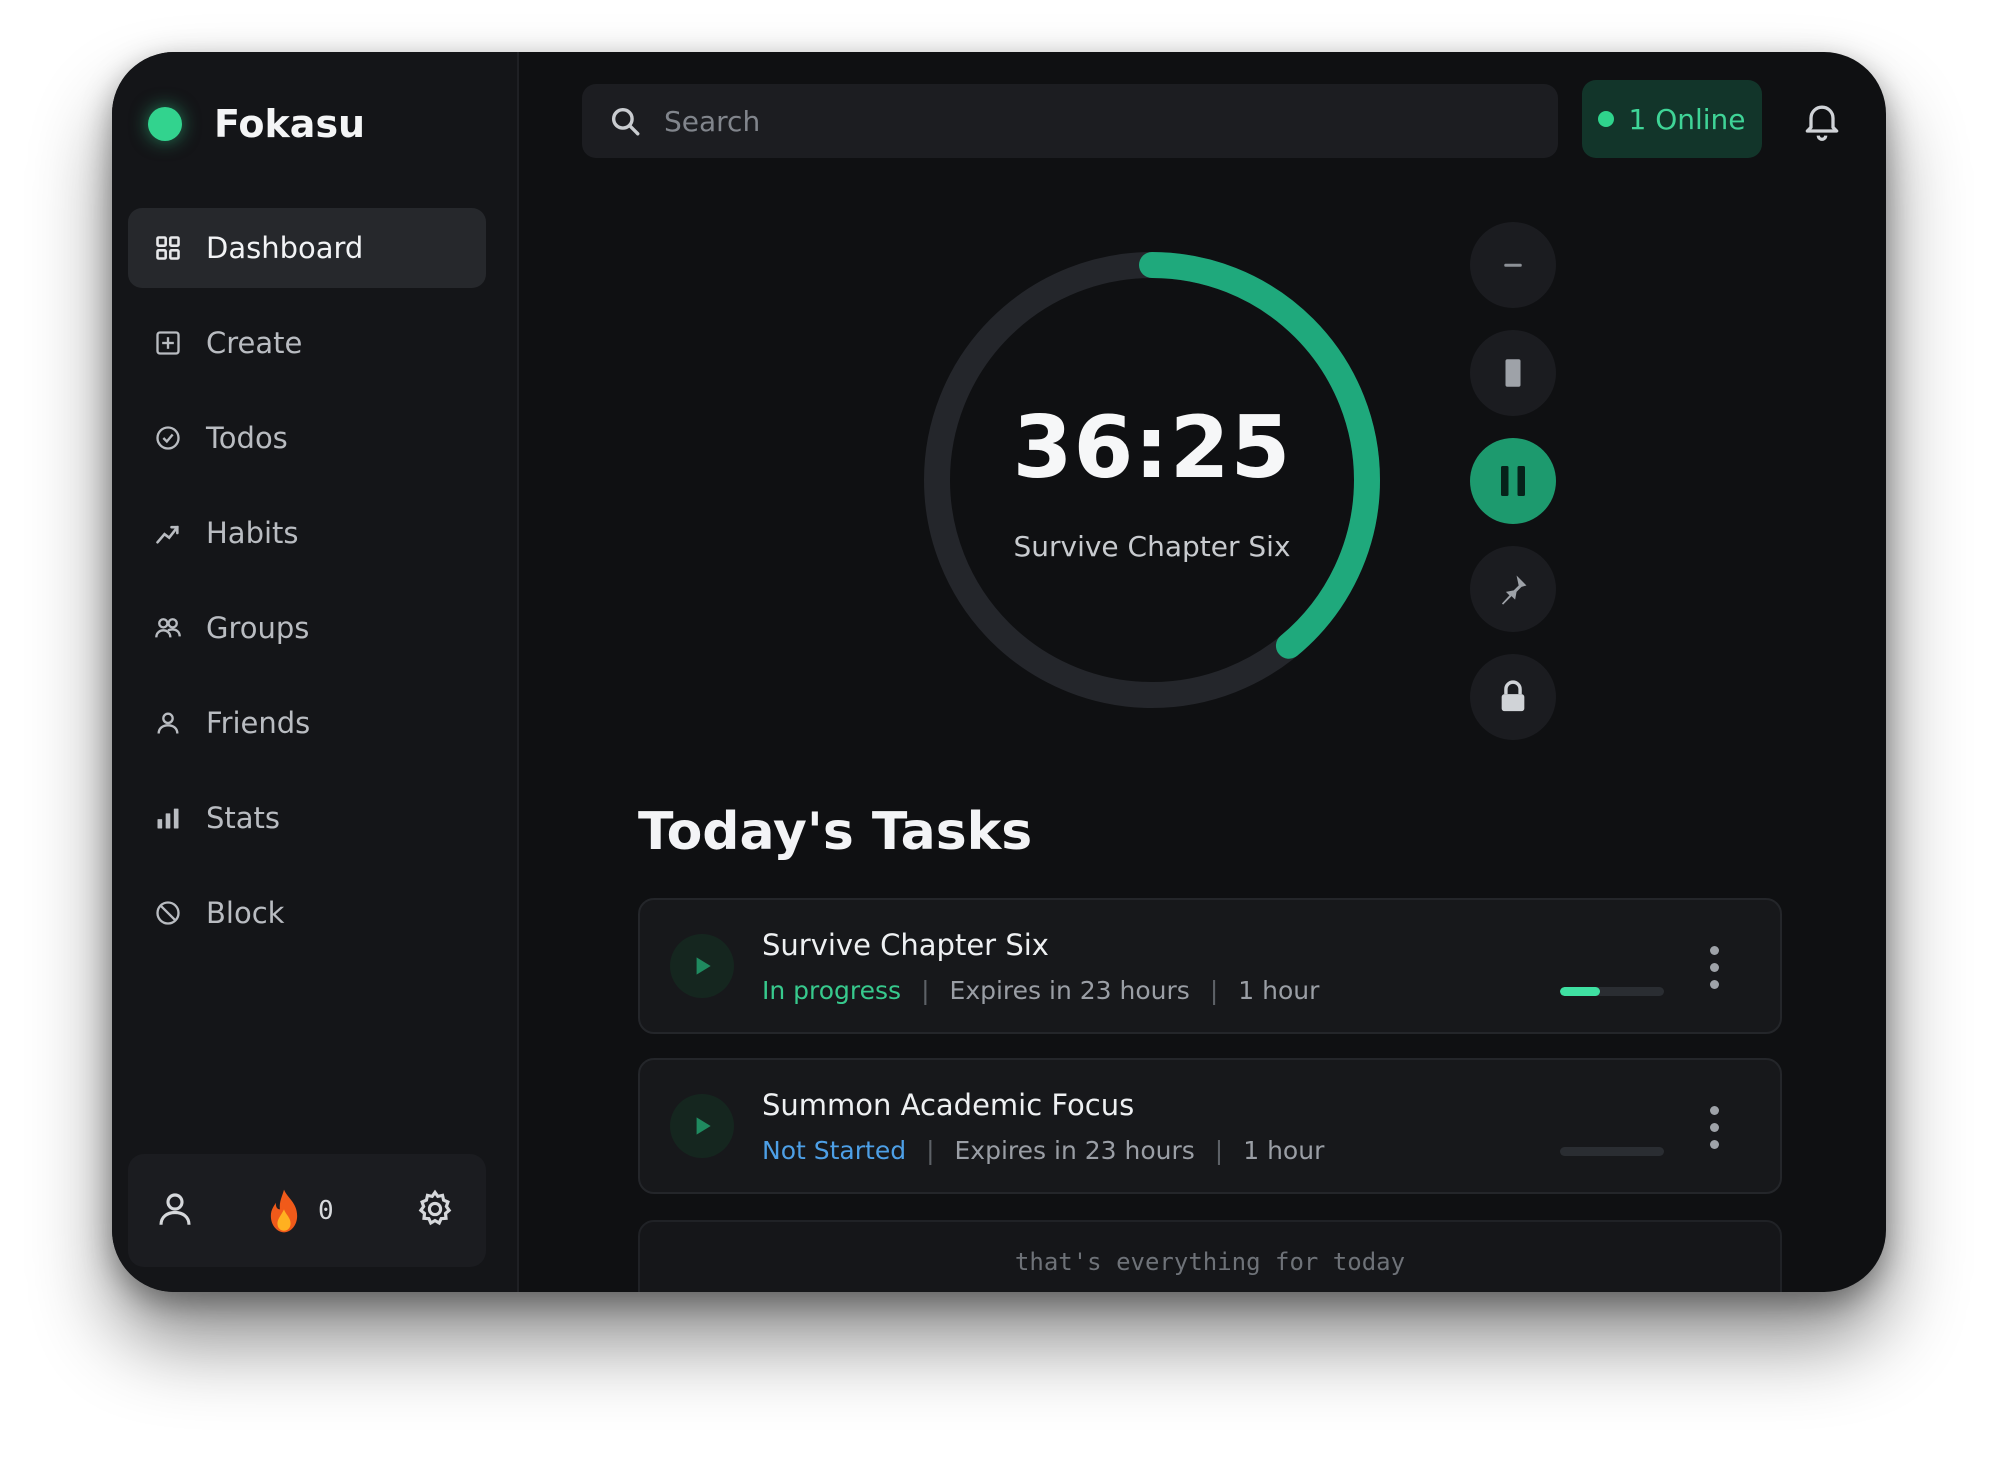  I want to click on sidebar-item-dashboard: Dashboard, so click(307, 248).